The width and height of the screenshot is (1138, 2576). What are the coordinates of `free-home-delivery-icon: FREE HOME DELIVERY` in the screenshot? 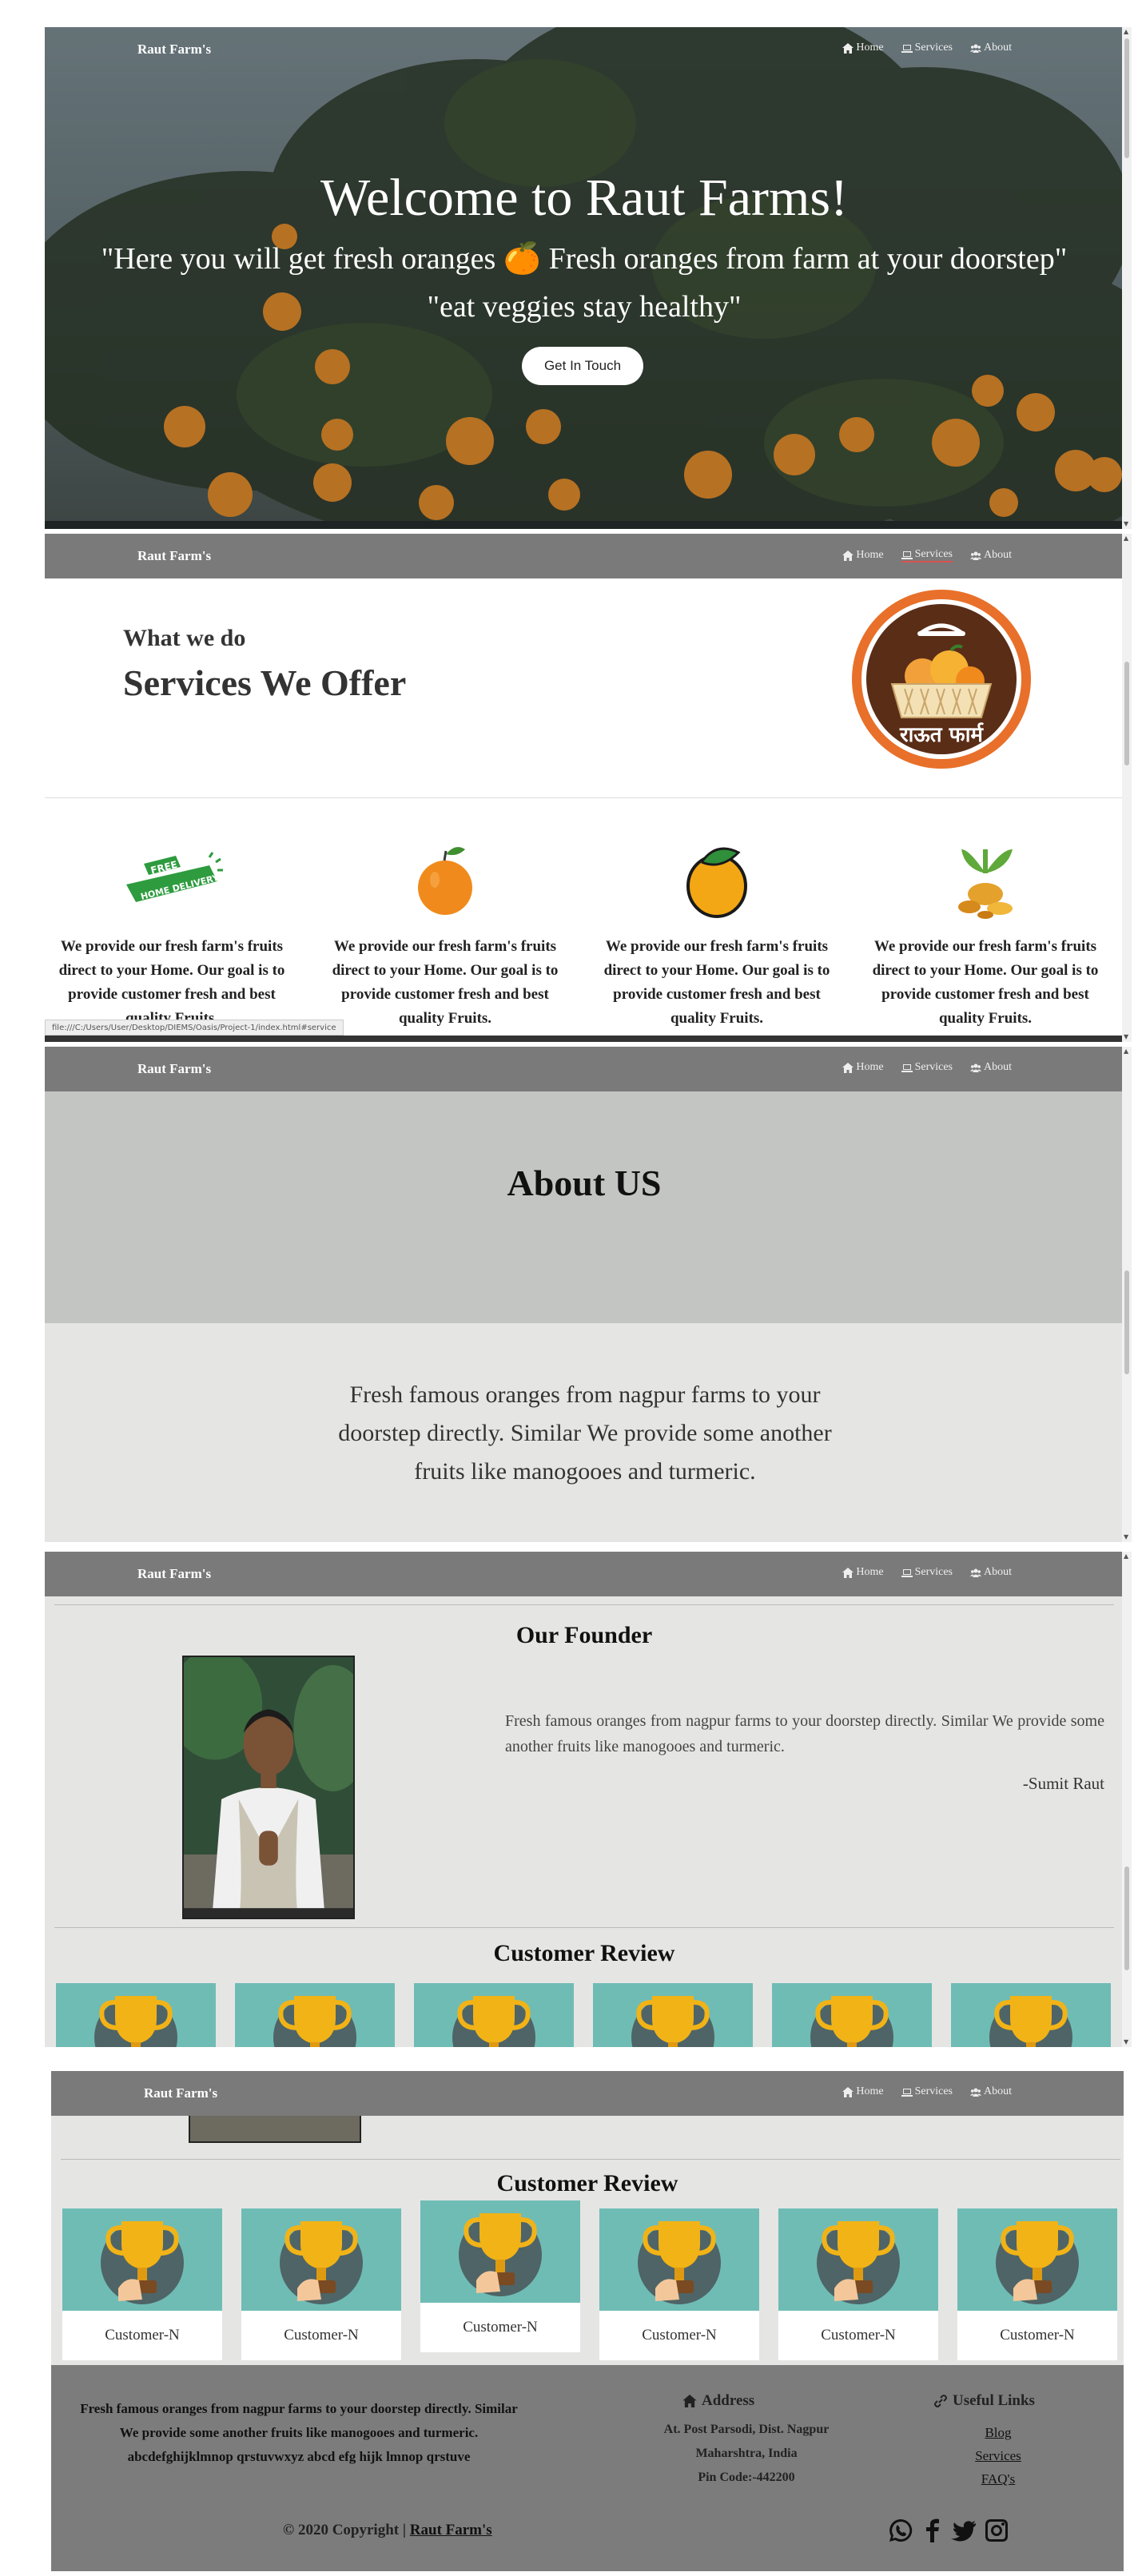 It's located at (174, 877).